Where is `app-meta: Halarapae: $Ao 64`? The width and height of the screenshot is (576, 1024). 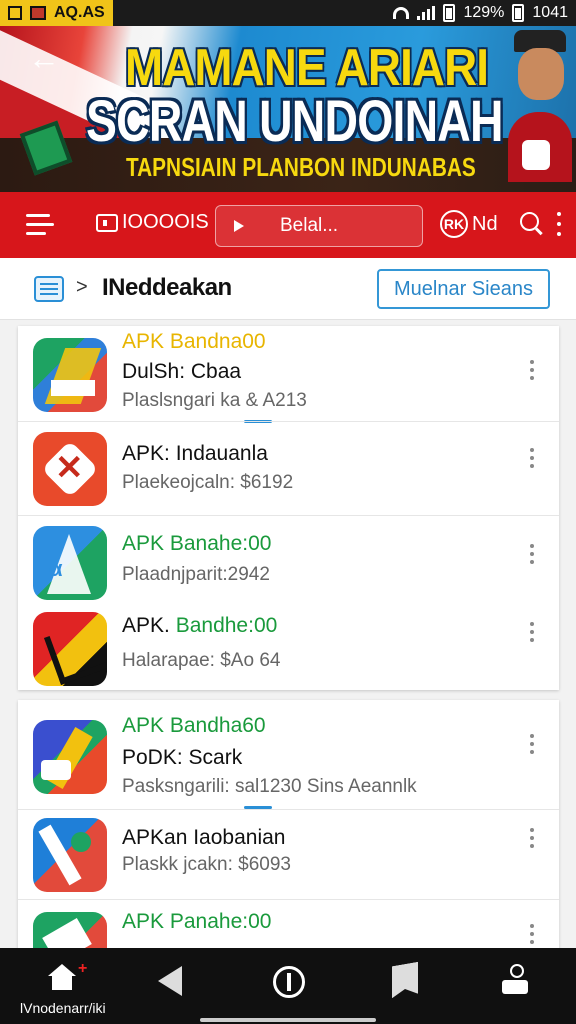 app-meta: Halarapae: $Ao 64 is located at coordinates (201, 660).